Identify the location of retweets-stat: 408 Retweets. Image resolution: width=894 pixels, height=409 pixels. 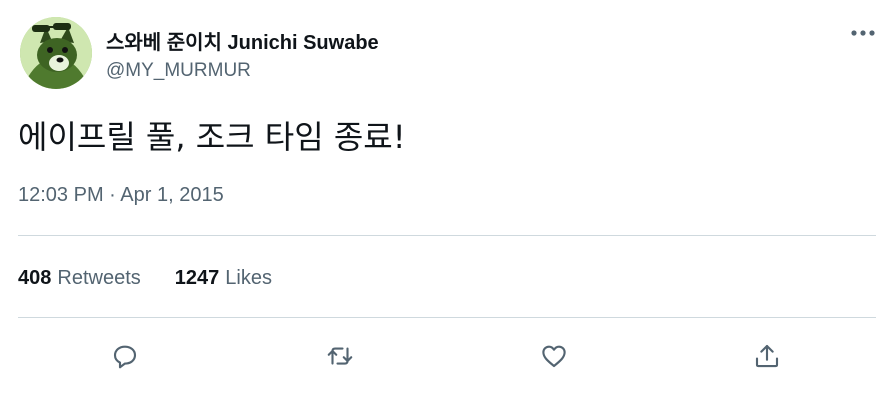
(79, 278).